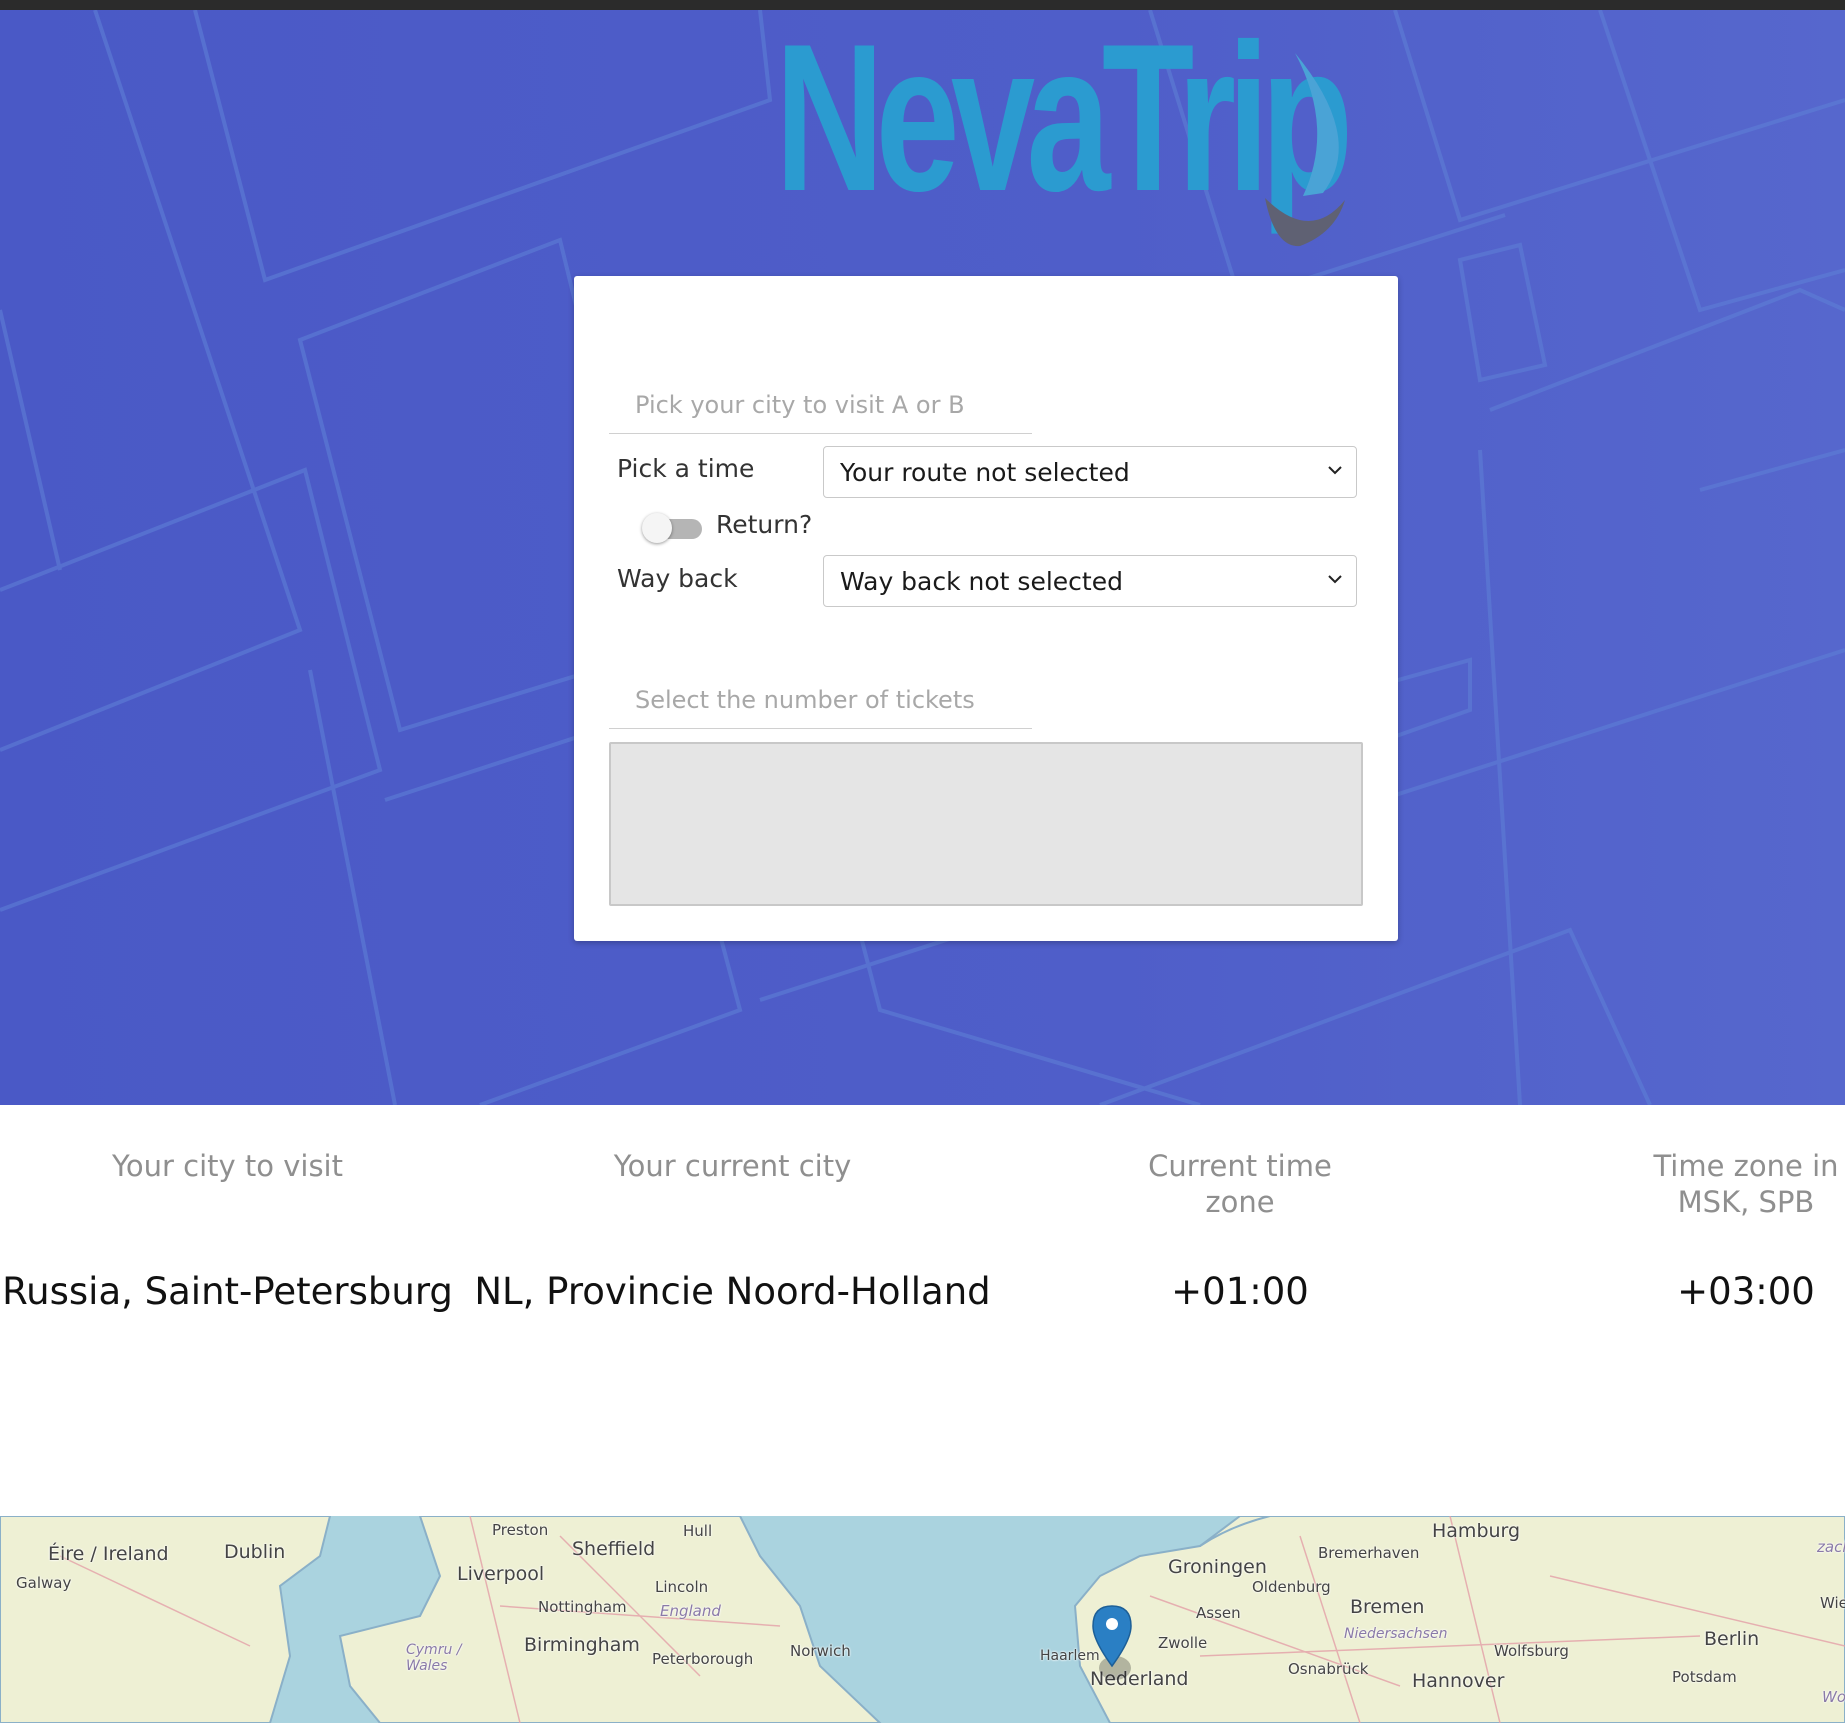  I want to click on map-label-wales: Cymru / Wales, so click(434, 1658).